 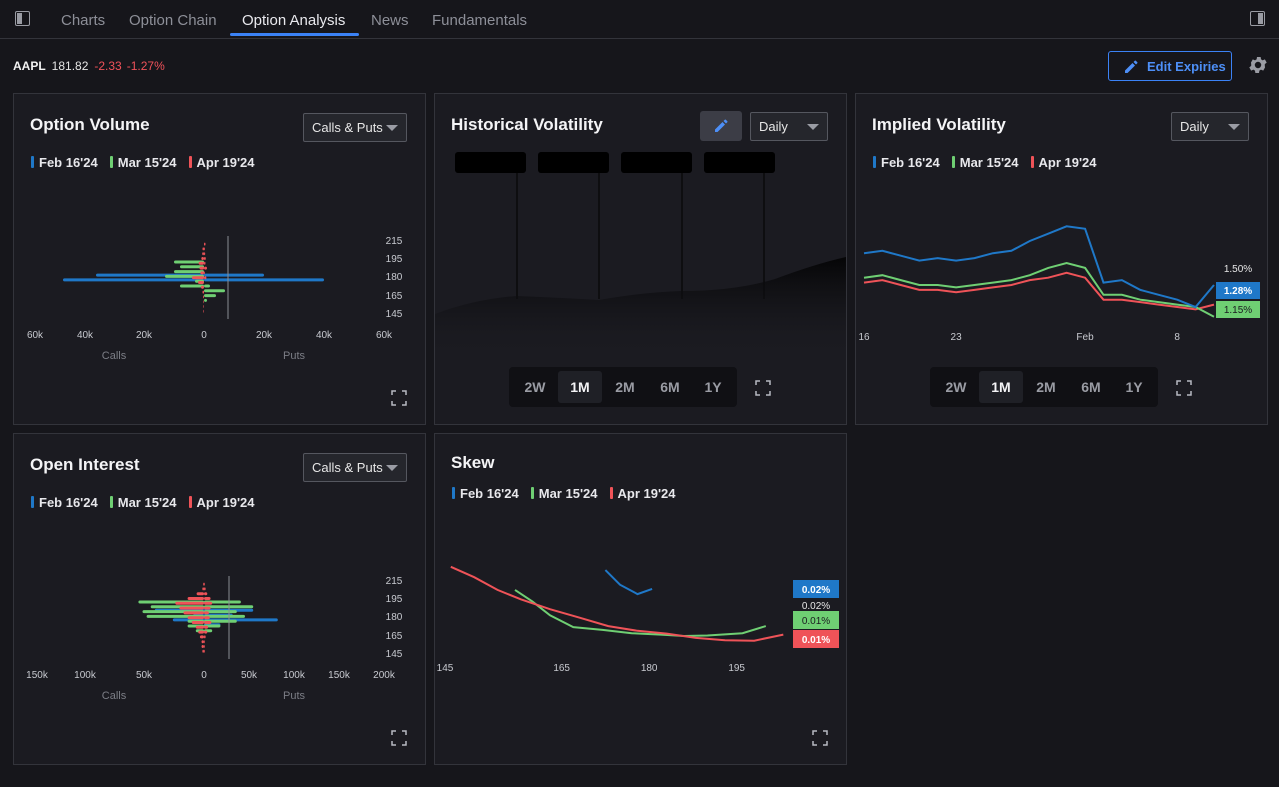 What do you see at coordinates (736, 668) in the screenshot?
I see `x-tick-label: 195` at bounding box center [736, 668].